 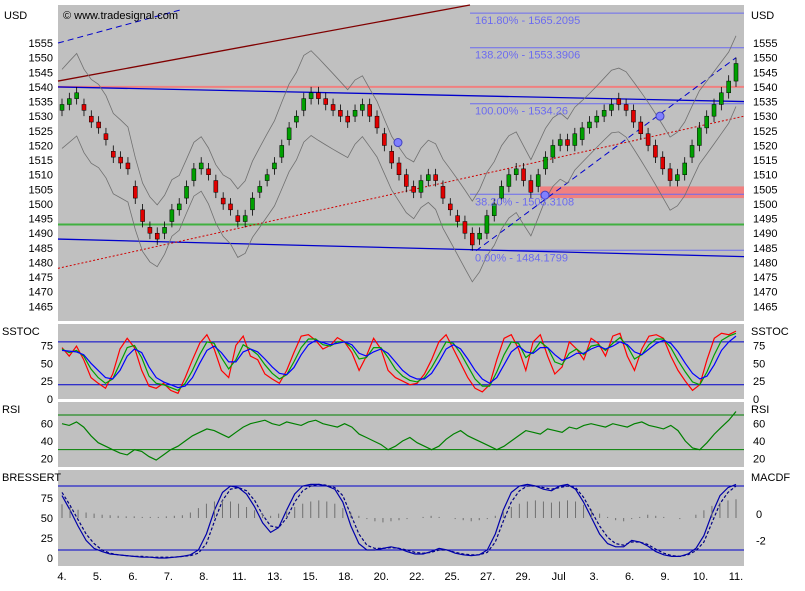 What do you see at coordinates (770, 332) in the screenshot?
I see `sstoc-label-right: SSTOC` at bounding box center [770, 332].